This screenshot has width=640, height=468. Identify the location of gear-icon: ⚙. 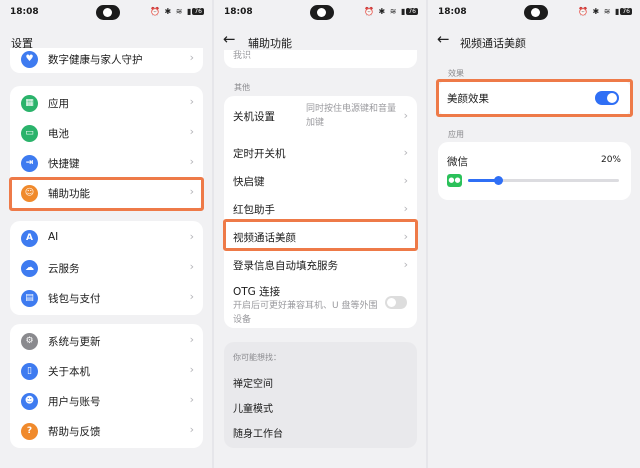
(29, 341).